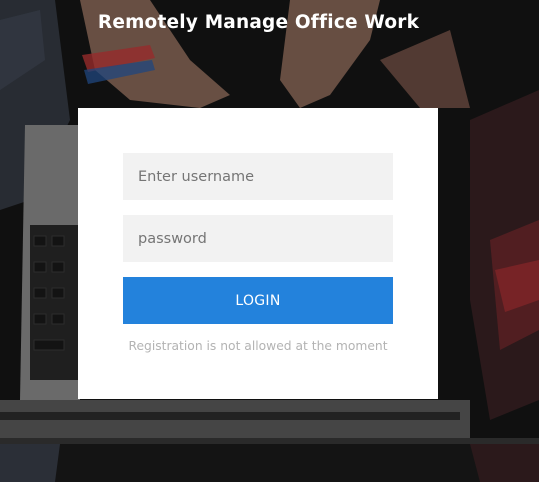  I want to click on page-title: Remotely Manage Office Work, so click(258, 22).